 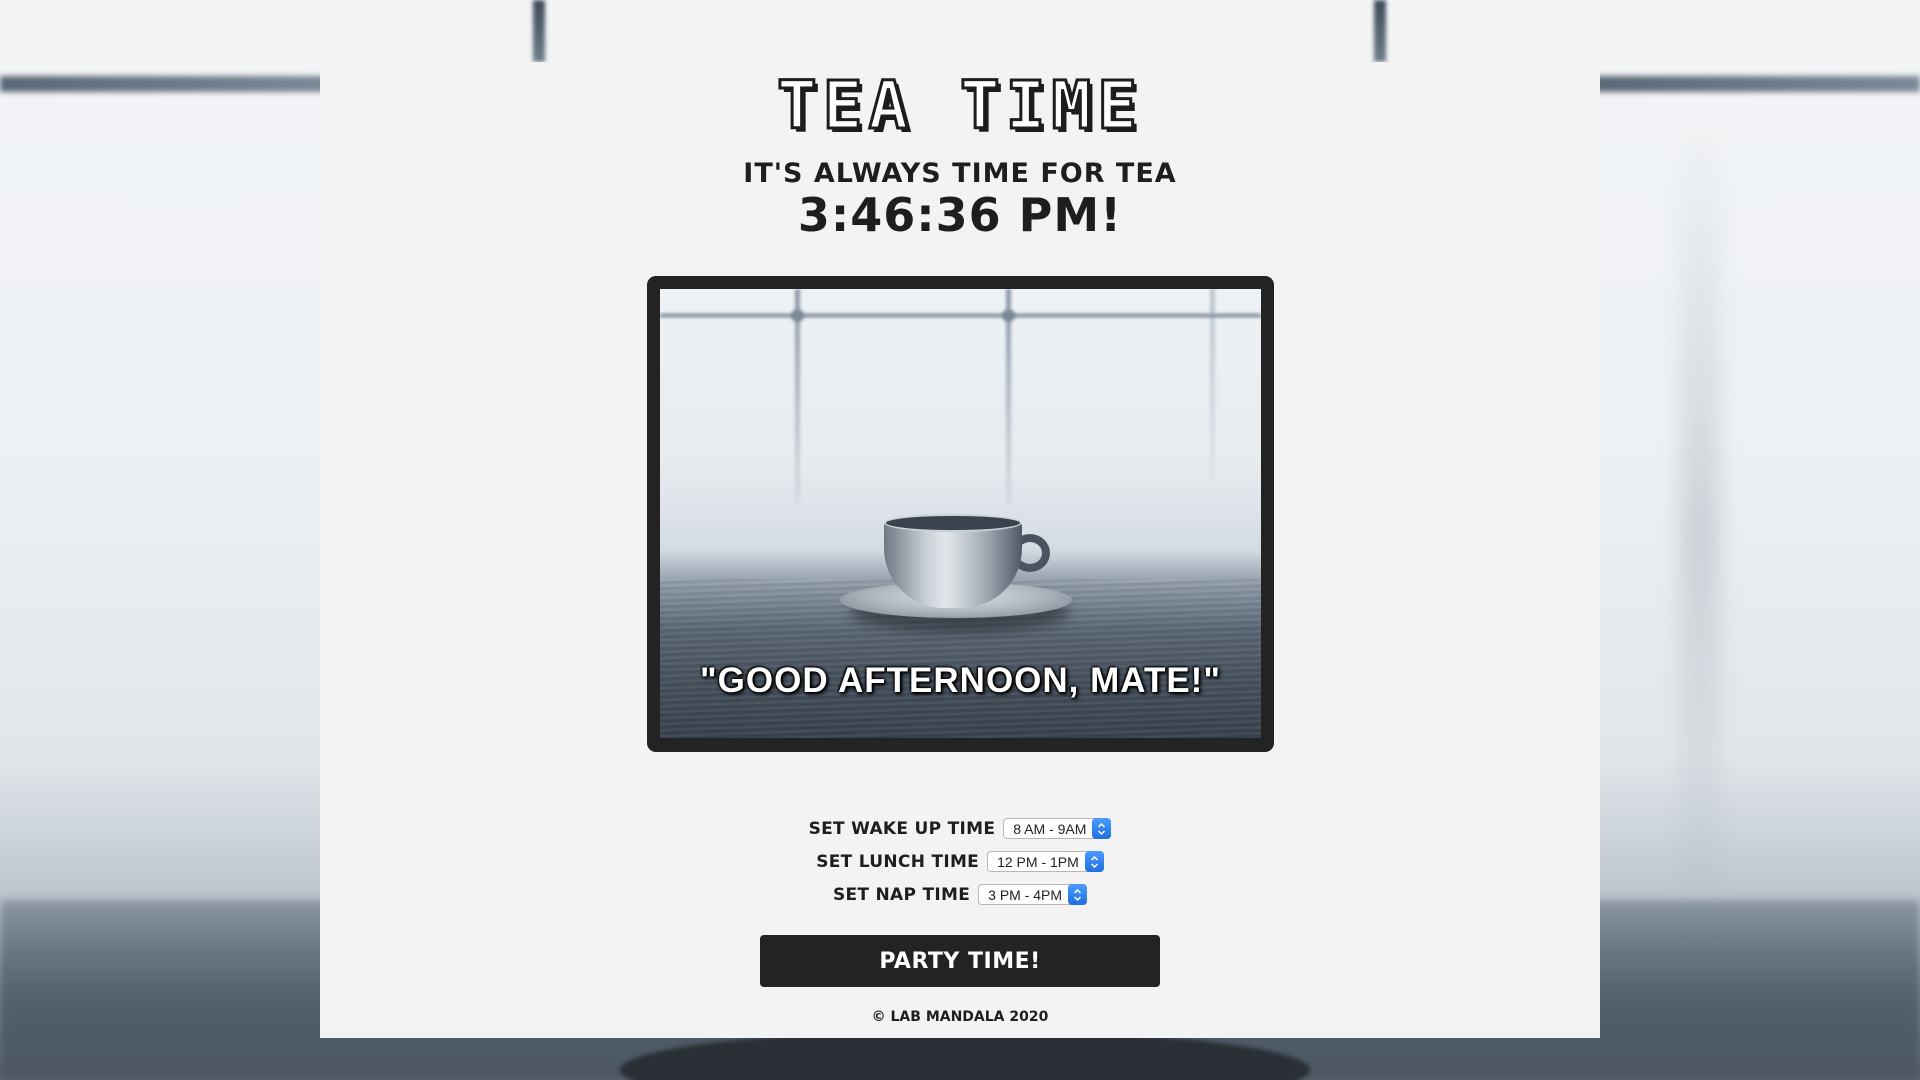 I want to click on setting-row-lunch: SET LUNCH TIME 12 PM - 1PM, so click(x=960, y=861).